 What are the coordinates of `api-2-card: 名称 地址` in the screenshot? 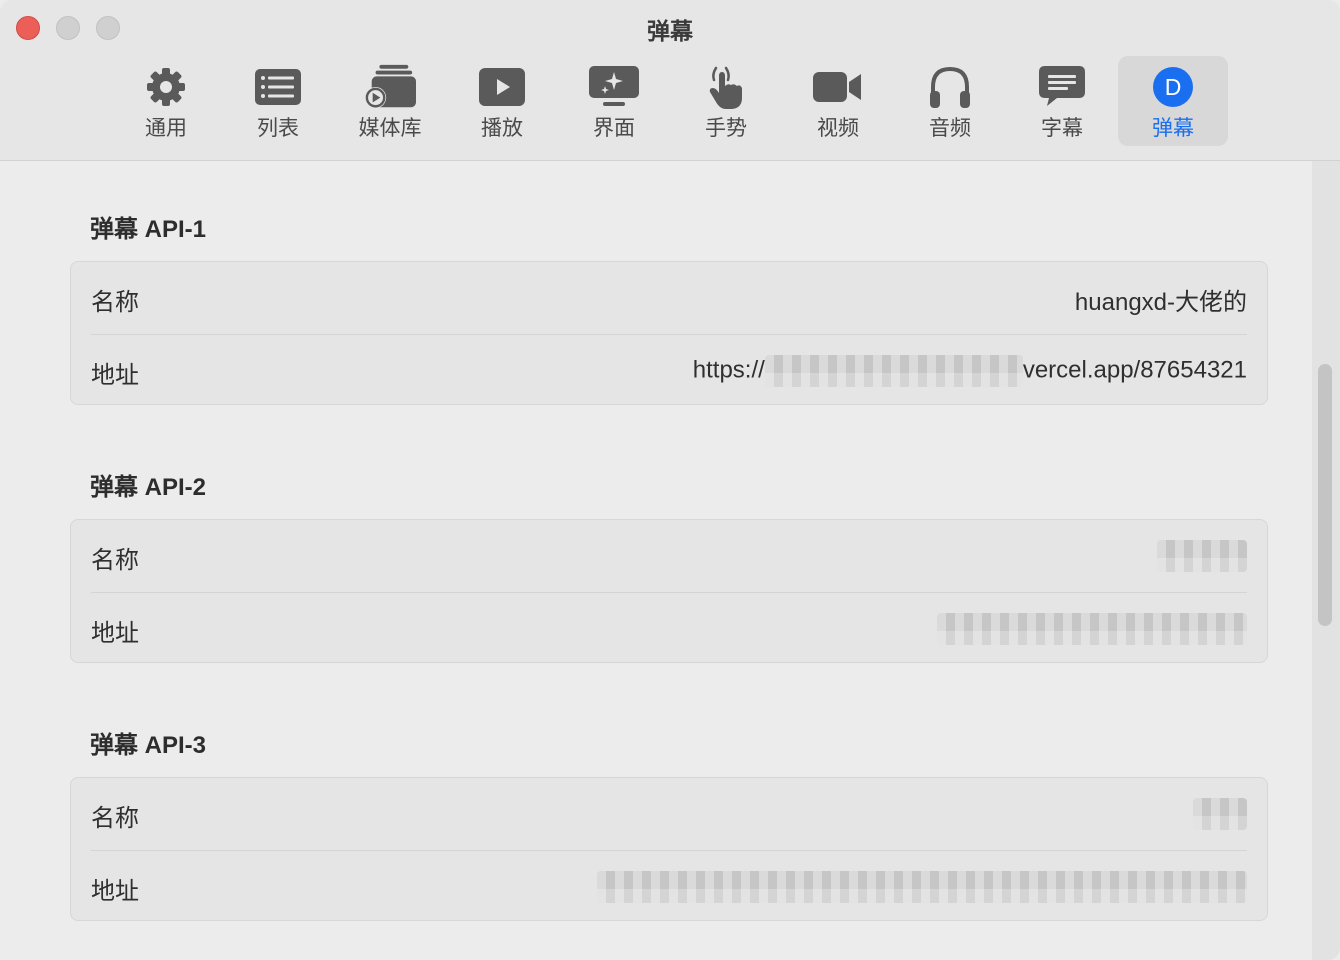 It's located at (669, 591).